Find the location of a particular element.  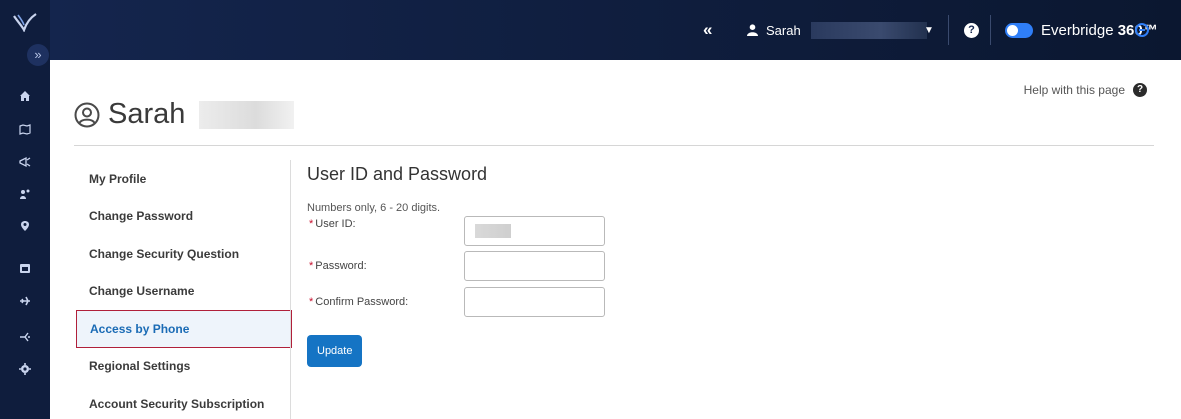

home-icon is located at coordinates (25, 96).